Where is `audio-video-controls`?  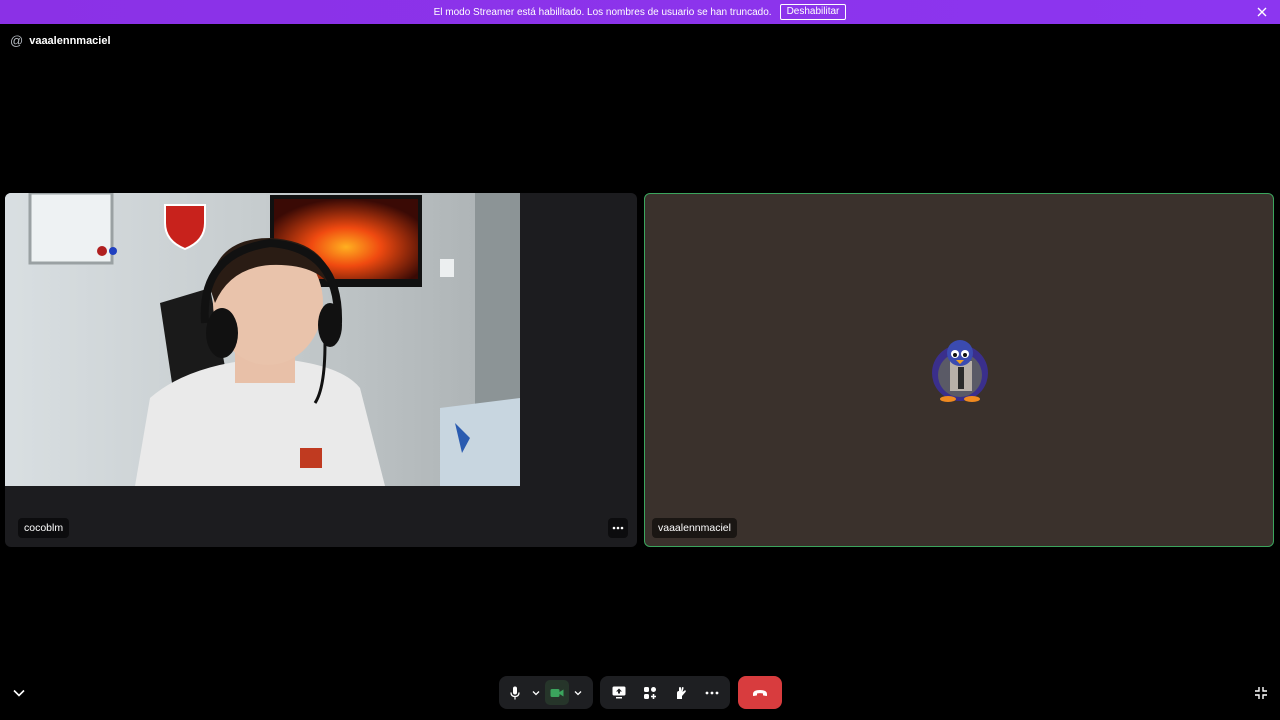
audio-video-controls is located at coordinates (546, 692).